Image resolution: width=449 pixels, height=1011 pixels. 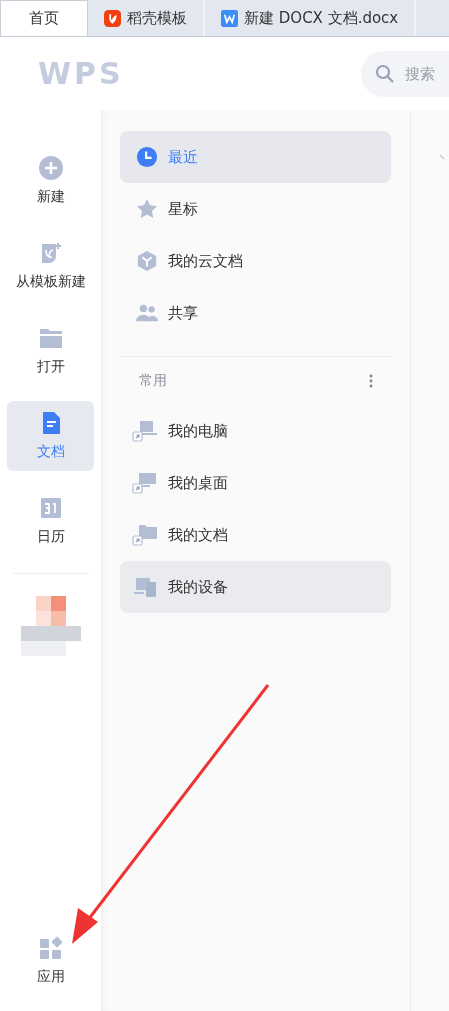 What do you see at coordinates (50, 338) in the screenshot?
I see `folder-icon` at bounding box center [50, 338].